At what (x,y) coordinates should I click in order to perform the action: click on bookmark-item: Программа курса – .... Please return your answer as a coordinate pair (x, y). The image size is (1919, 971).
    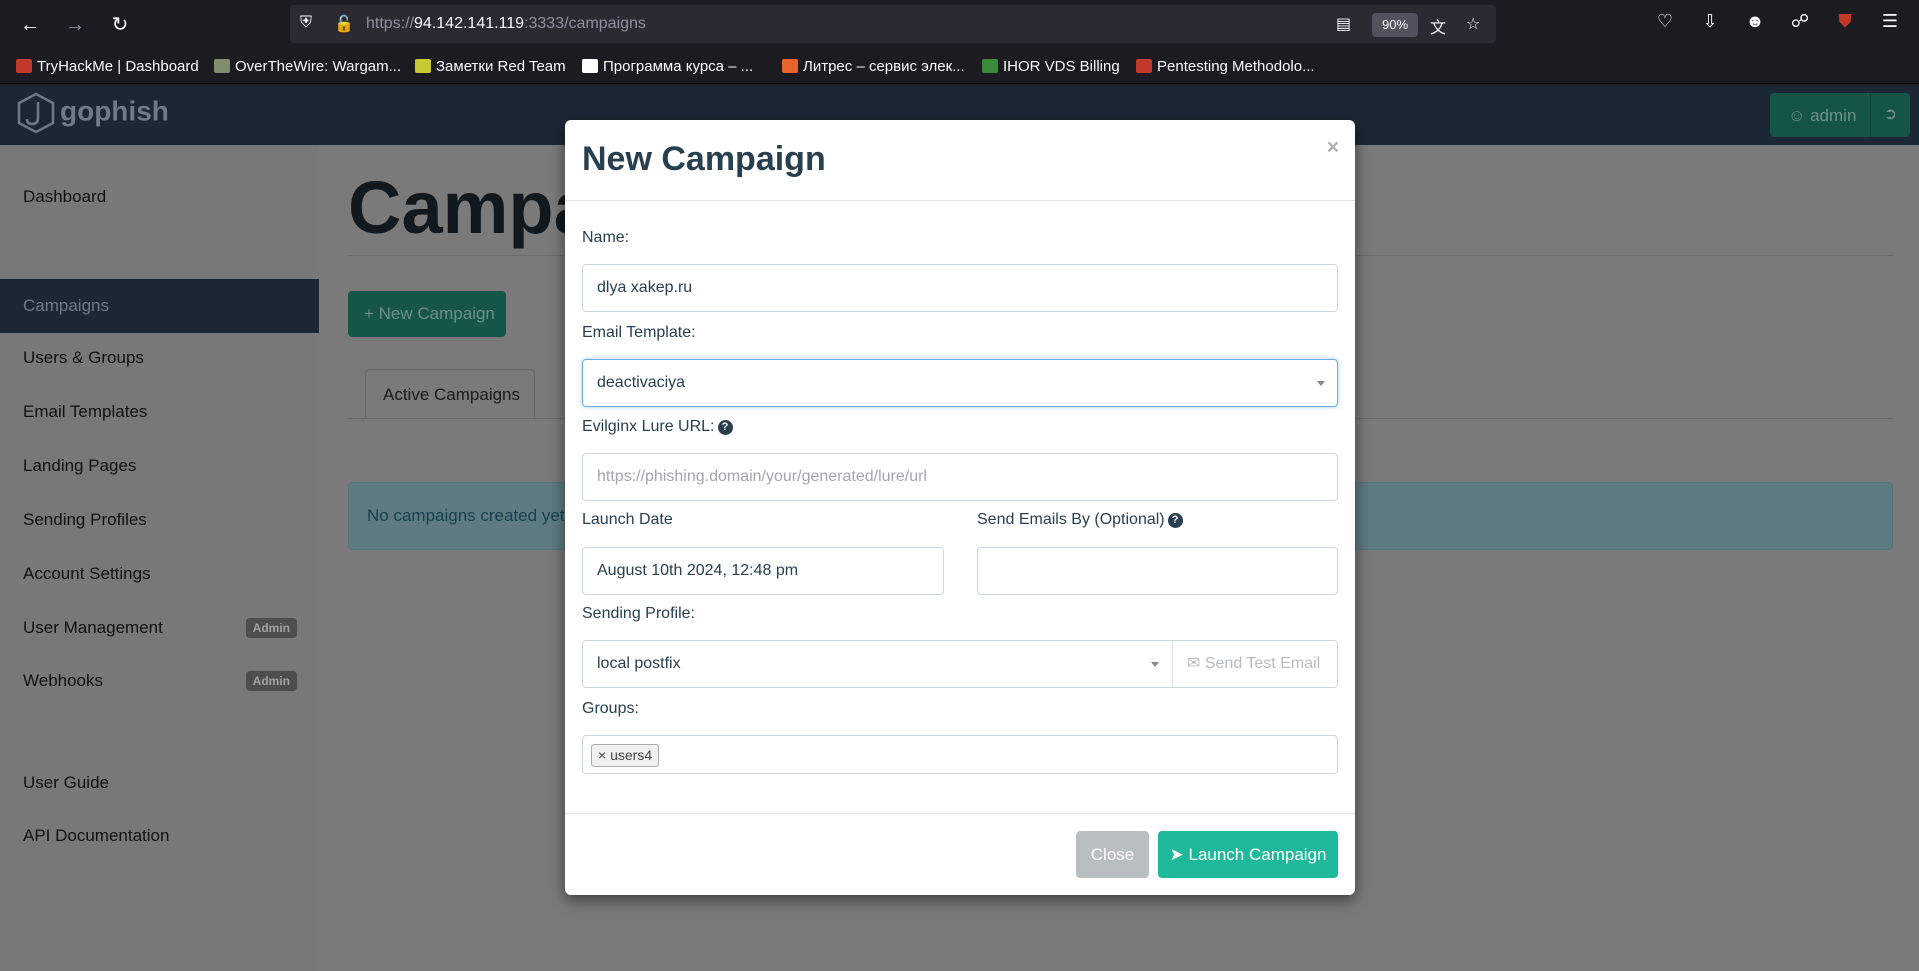
    Looking at the image, I should click on (667, 66).